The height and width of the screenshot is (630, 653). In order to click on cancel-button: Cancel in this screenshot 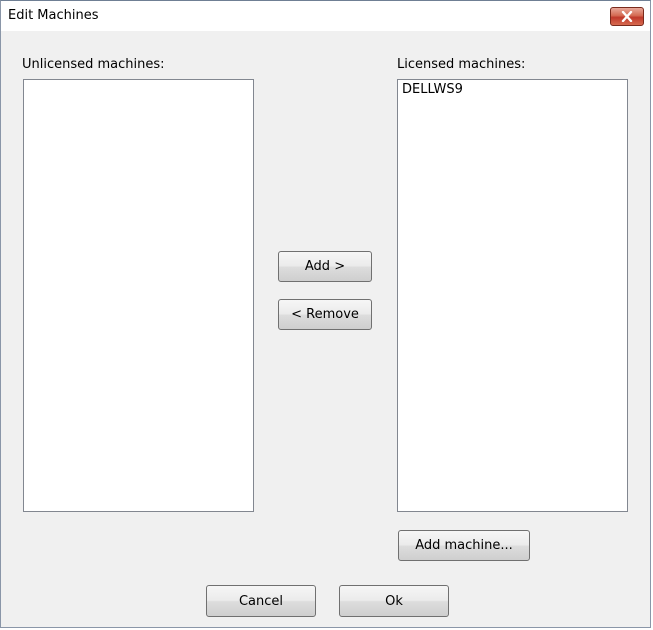, I will do `click(261, 601)`.